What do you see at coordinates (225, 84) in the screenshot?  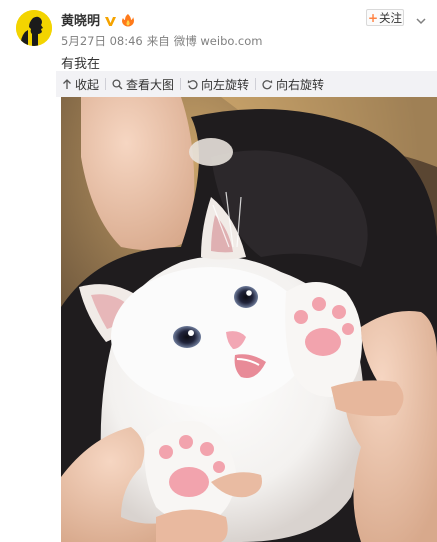 I see `rotate-left-label: 向左旋转` at bounding box center [225, 84].